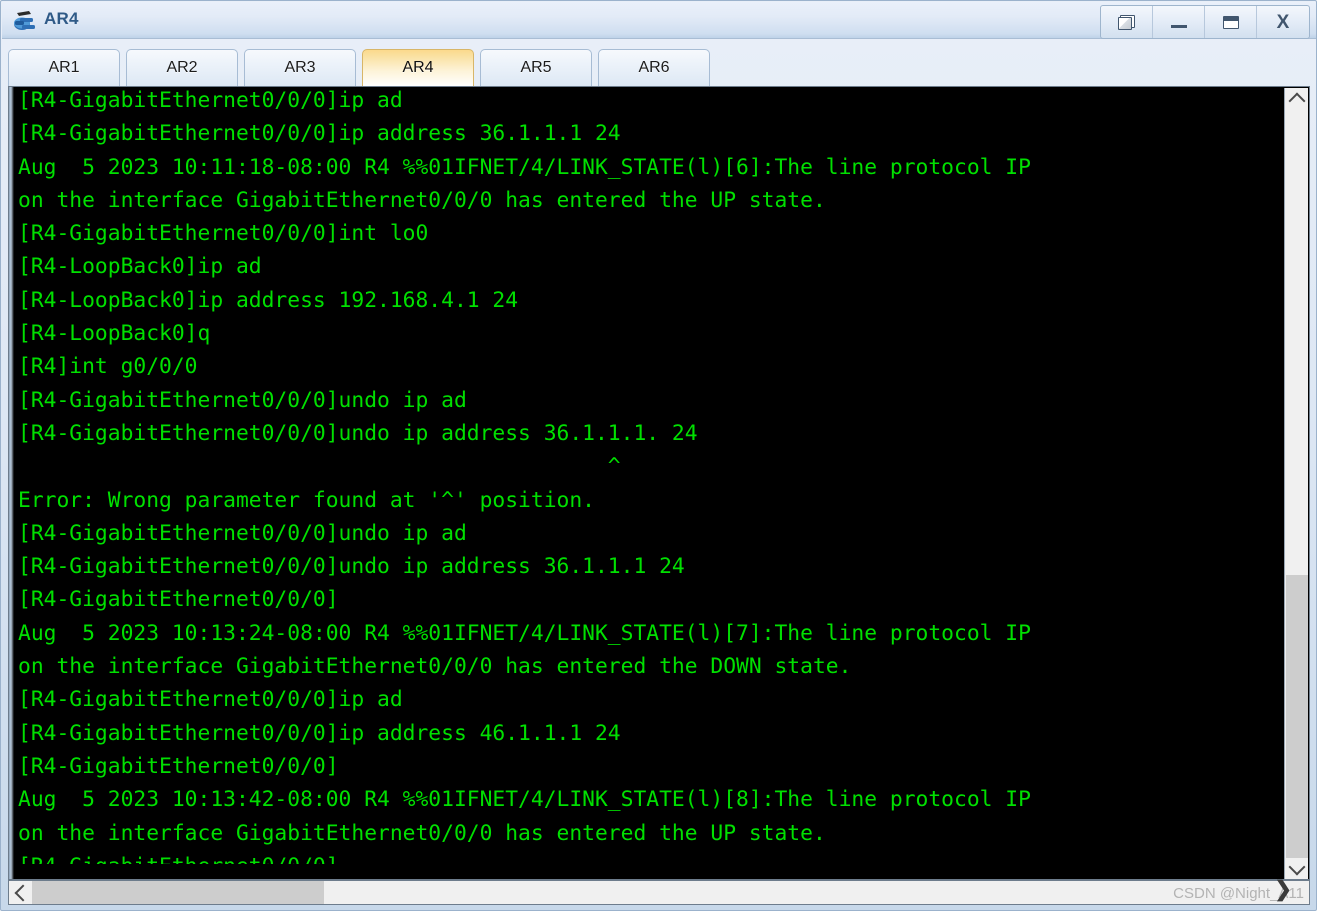 This screenshot has width=1317, height=911. I want to click on tab-ar1: AR1, so click(64, 67).